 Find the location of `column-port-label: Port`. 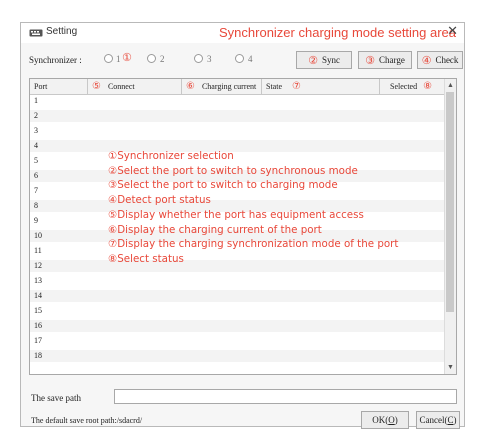

column-port-label: Port is located at coordinates (41, 86).